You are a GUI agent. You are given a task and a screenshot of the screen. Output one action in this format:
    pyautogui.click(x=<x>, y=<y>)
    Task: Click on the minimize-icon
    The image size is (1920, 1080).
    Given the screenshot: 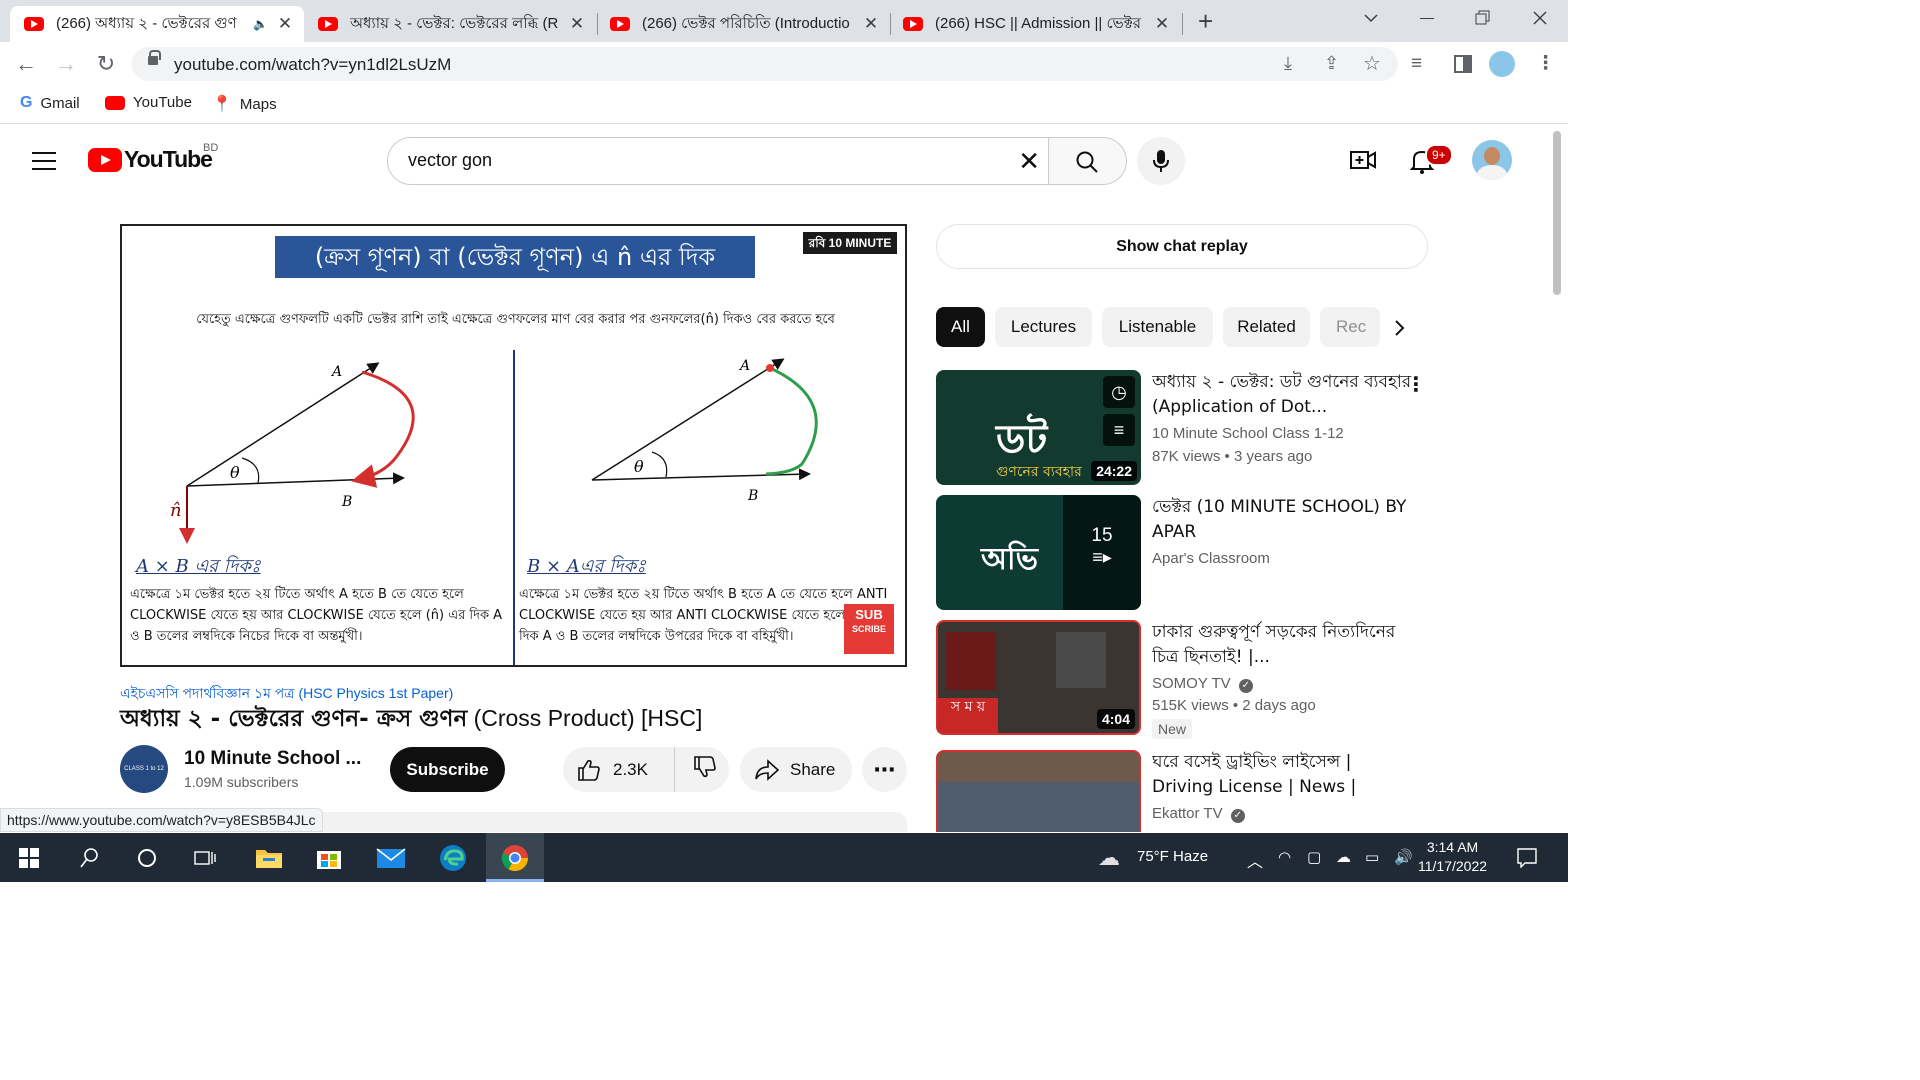 What is the action you would take?
    pyautogui.click(x=1427, y=18)
    